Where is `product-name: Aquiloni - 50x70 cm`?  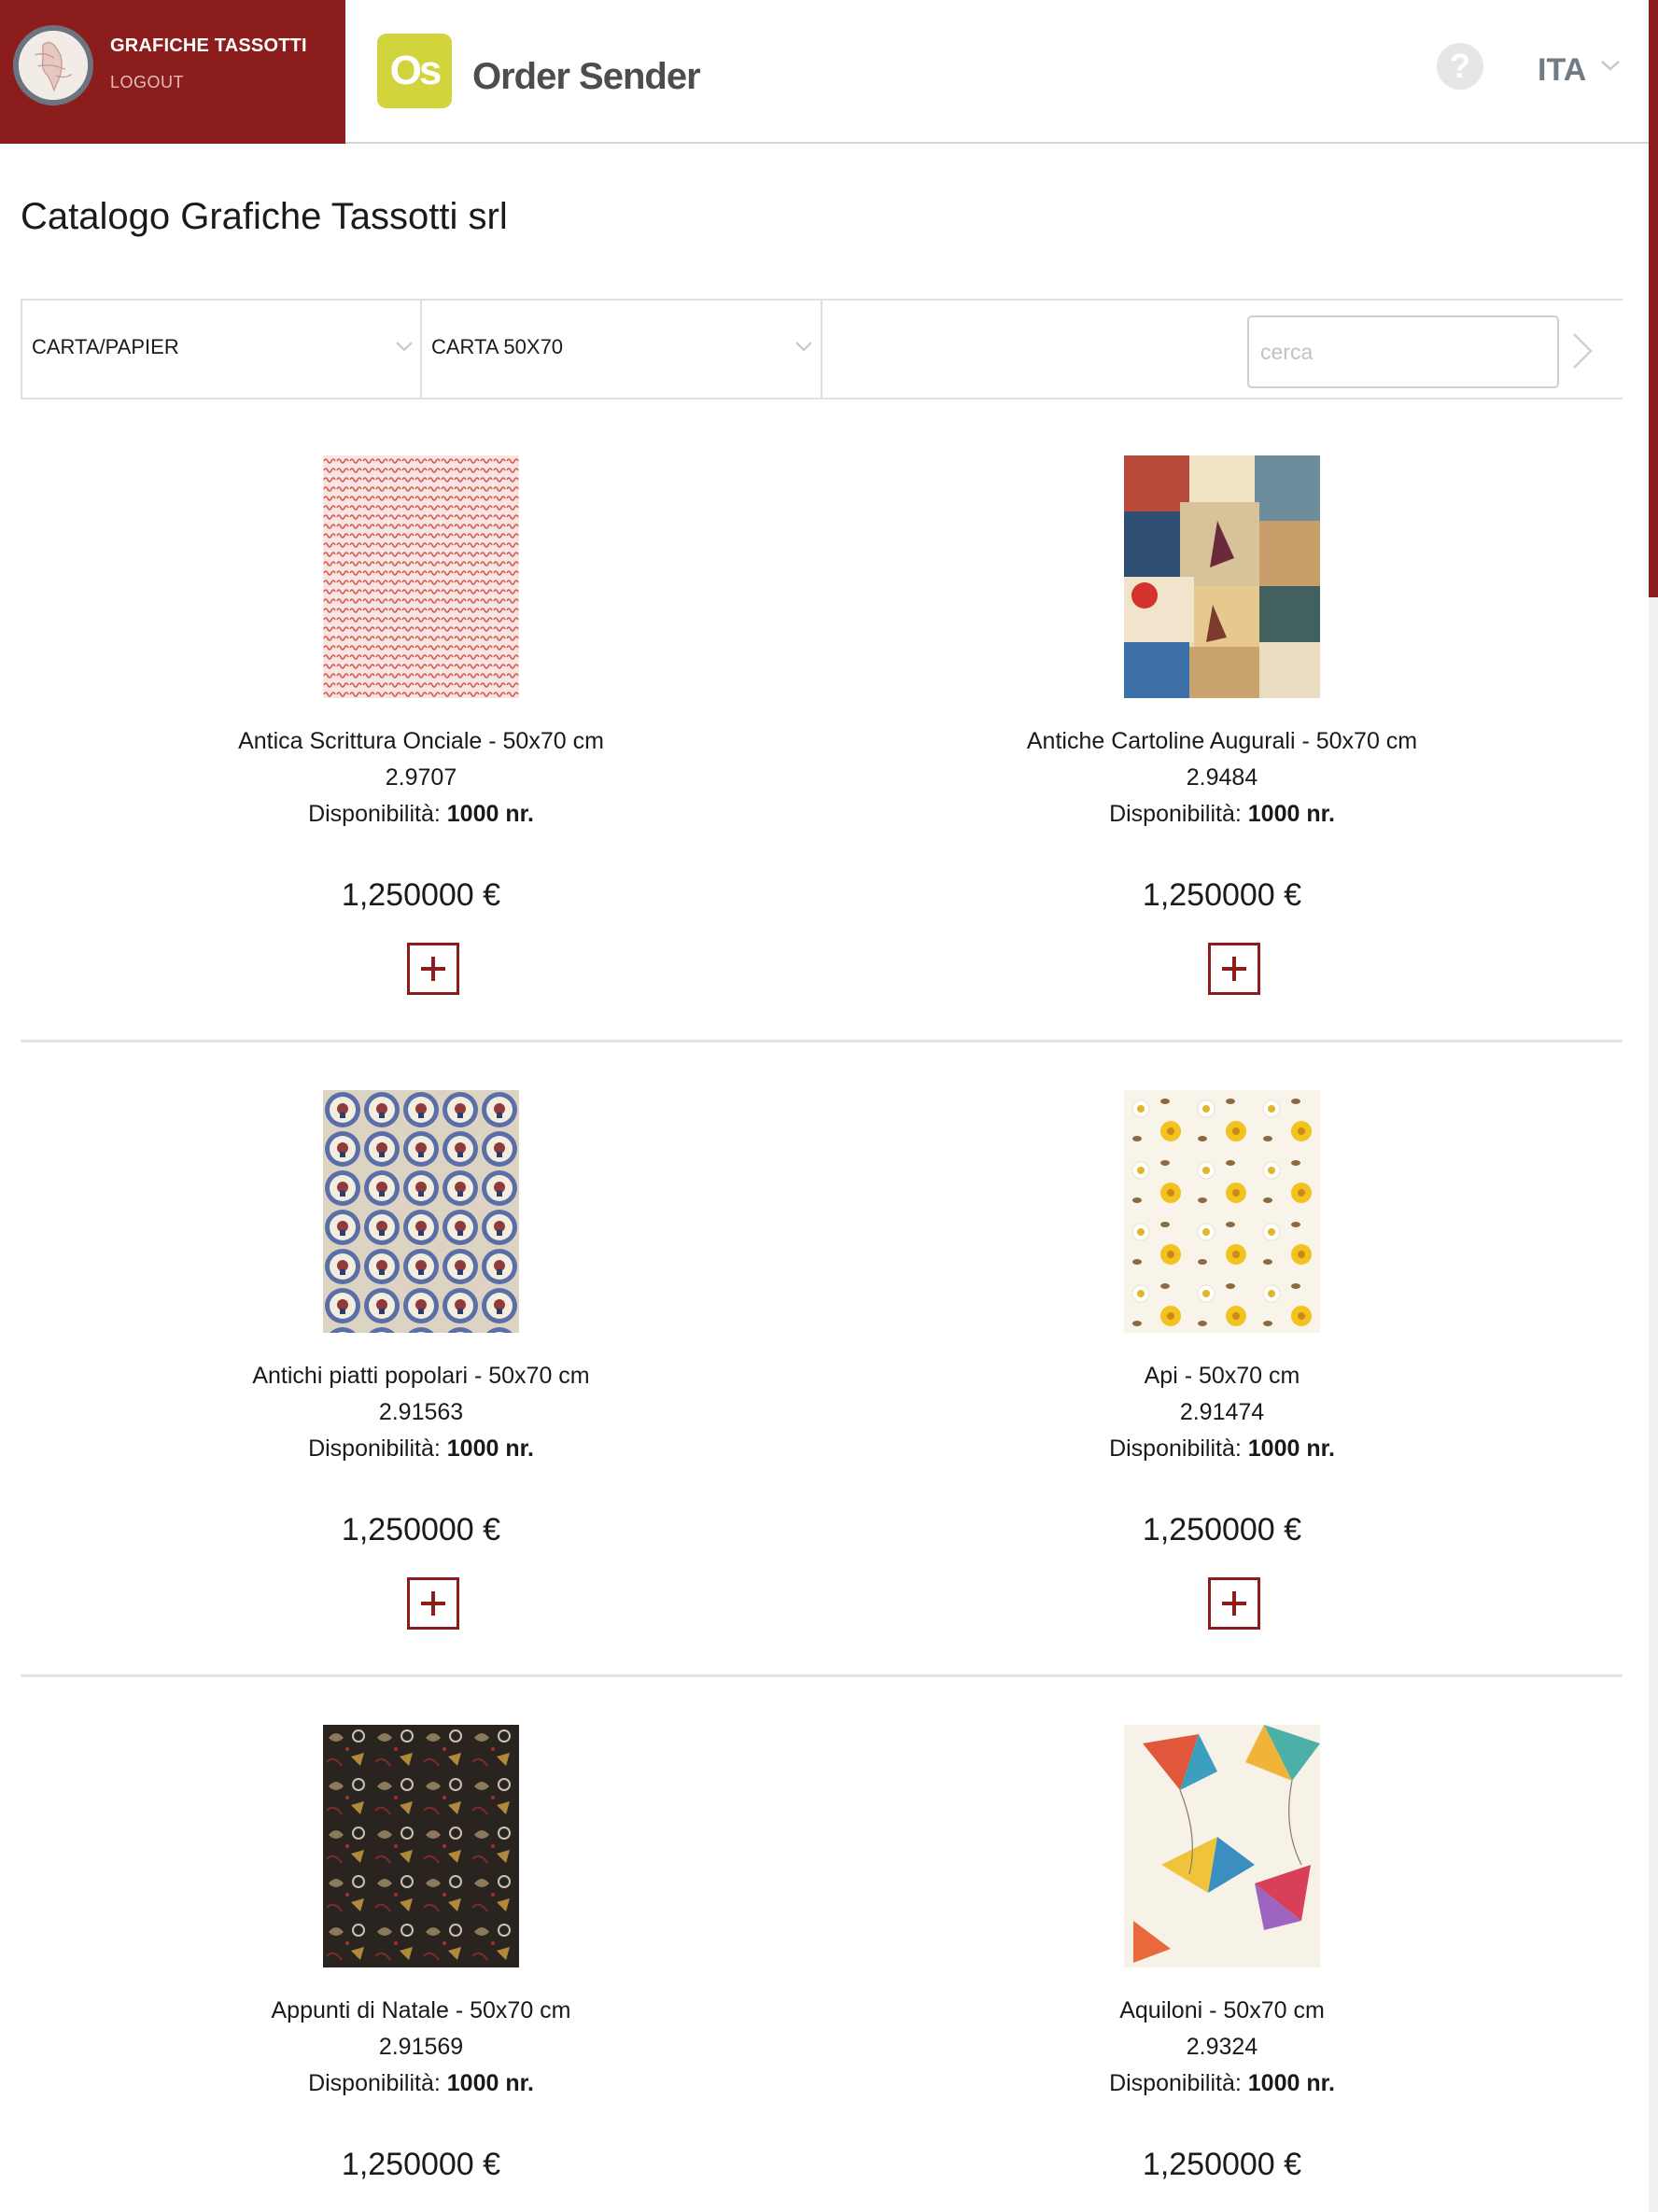
product-name: Aquiloni - 50x70 cm is located at coordinates (1222, 2010).